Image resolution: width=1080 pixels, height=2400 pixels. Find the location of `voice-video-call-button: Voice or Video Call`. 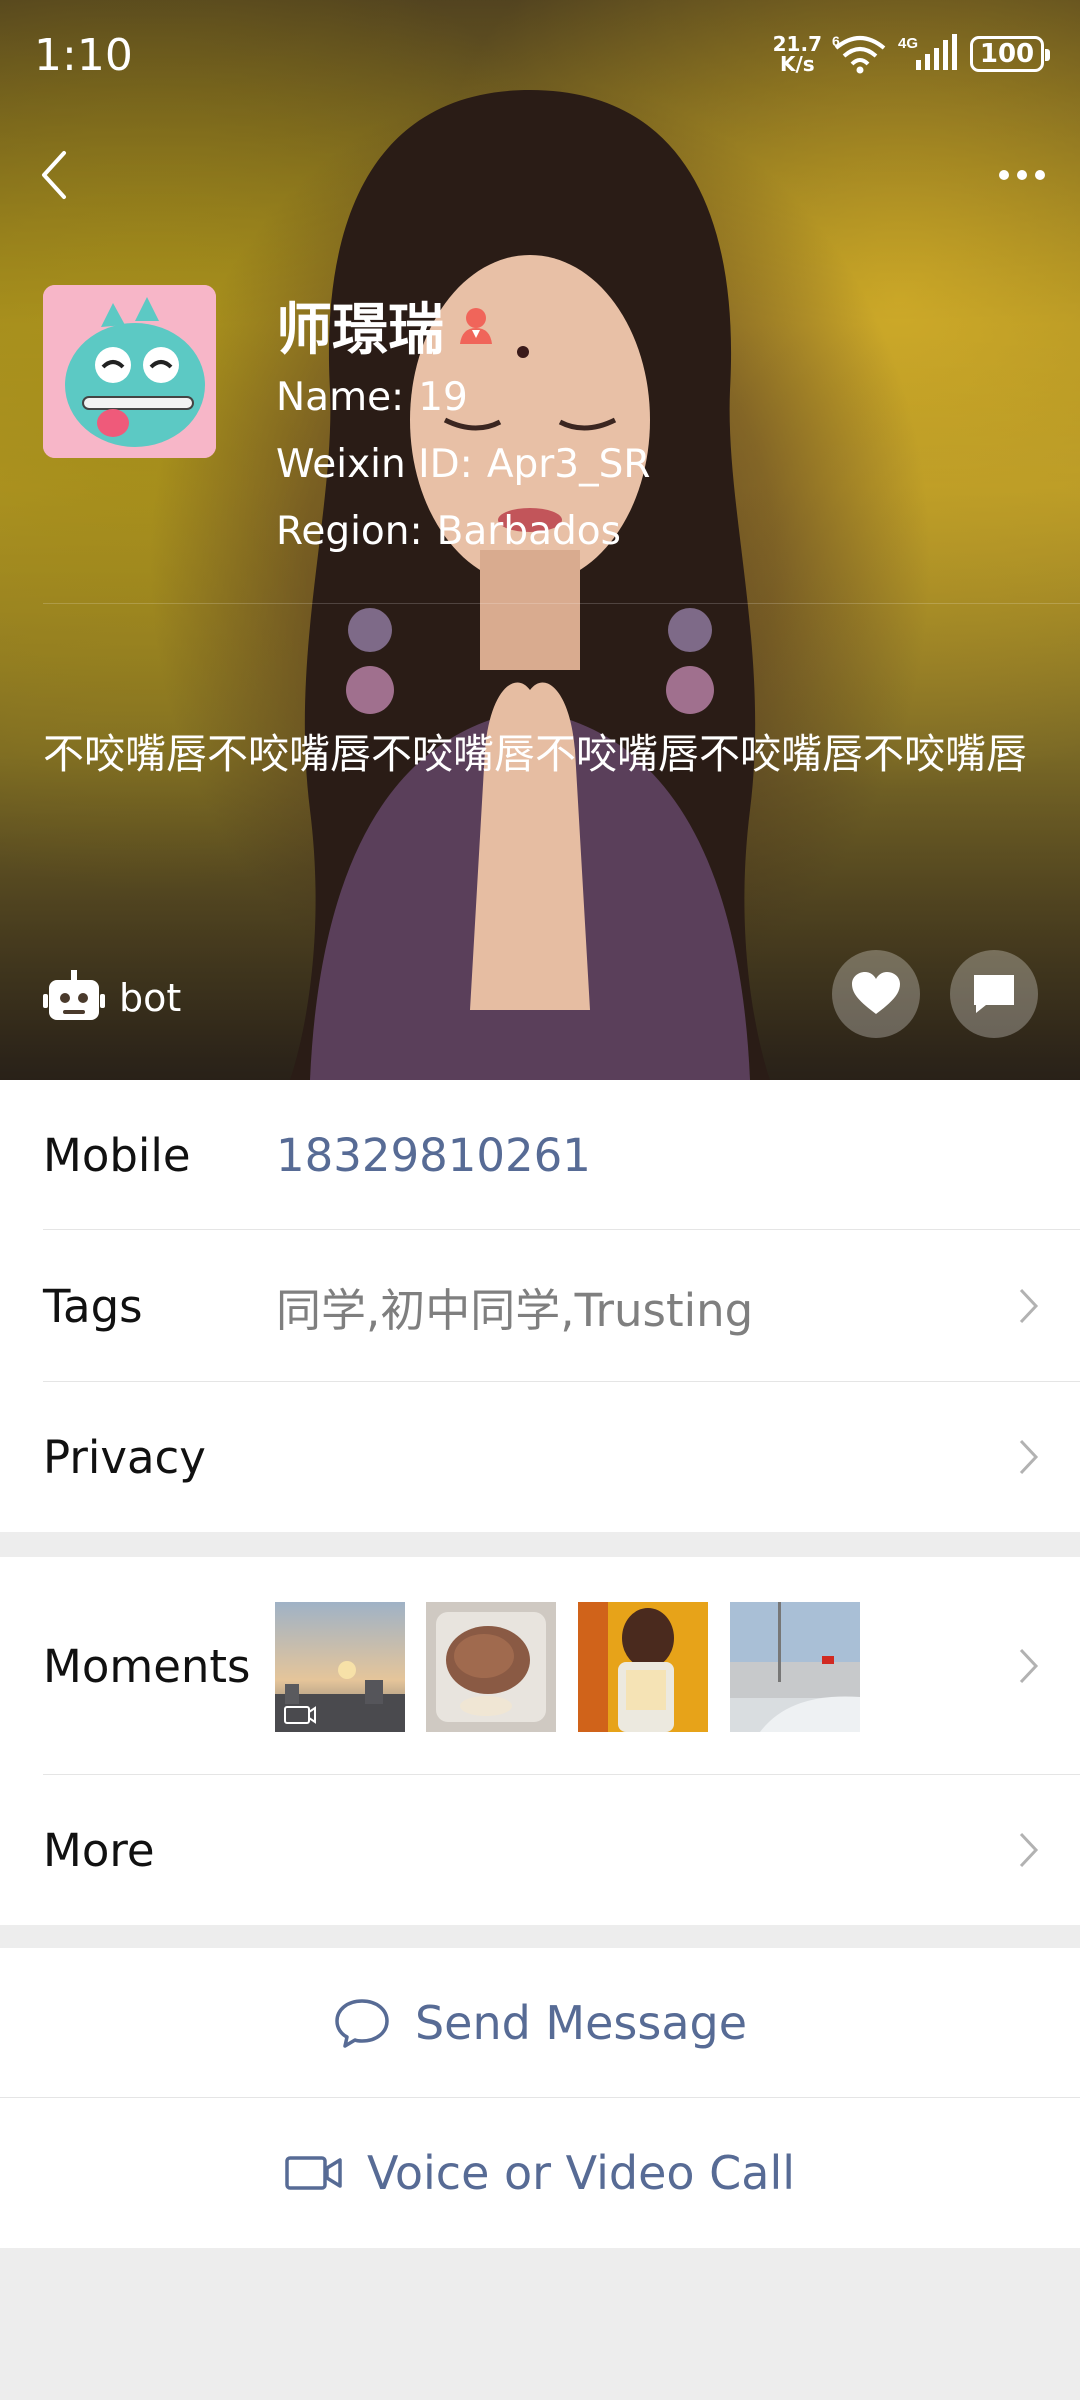

voice-video-call-button: Voice or Video Call is located at coordinates (540, 2173).